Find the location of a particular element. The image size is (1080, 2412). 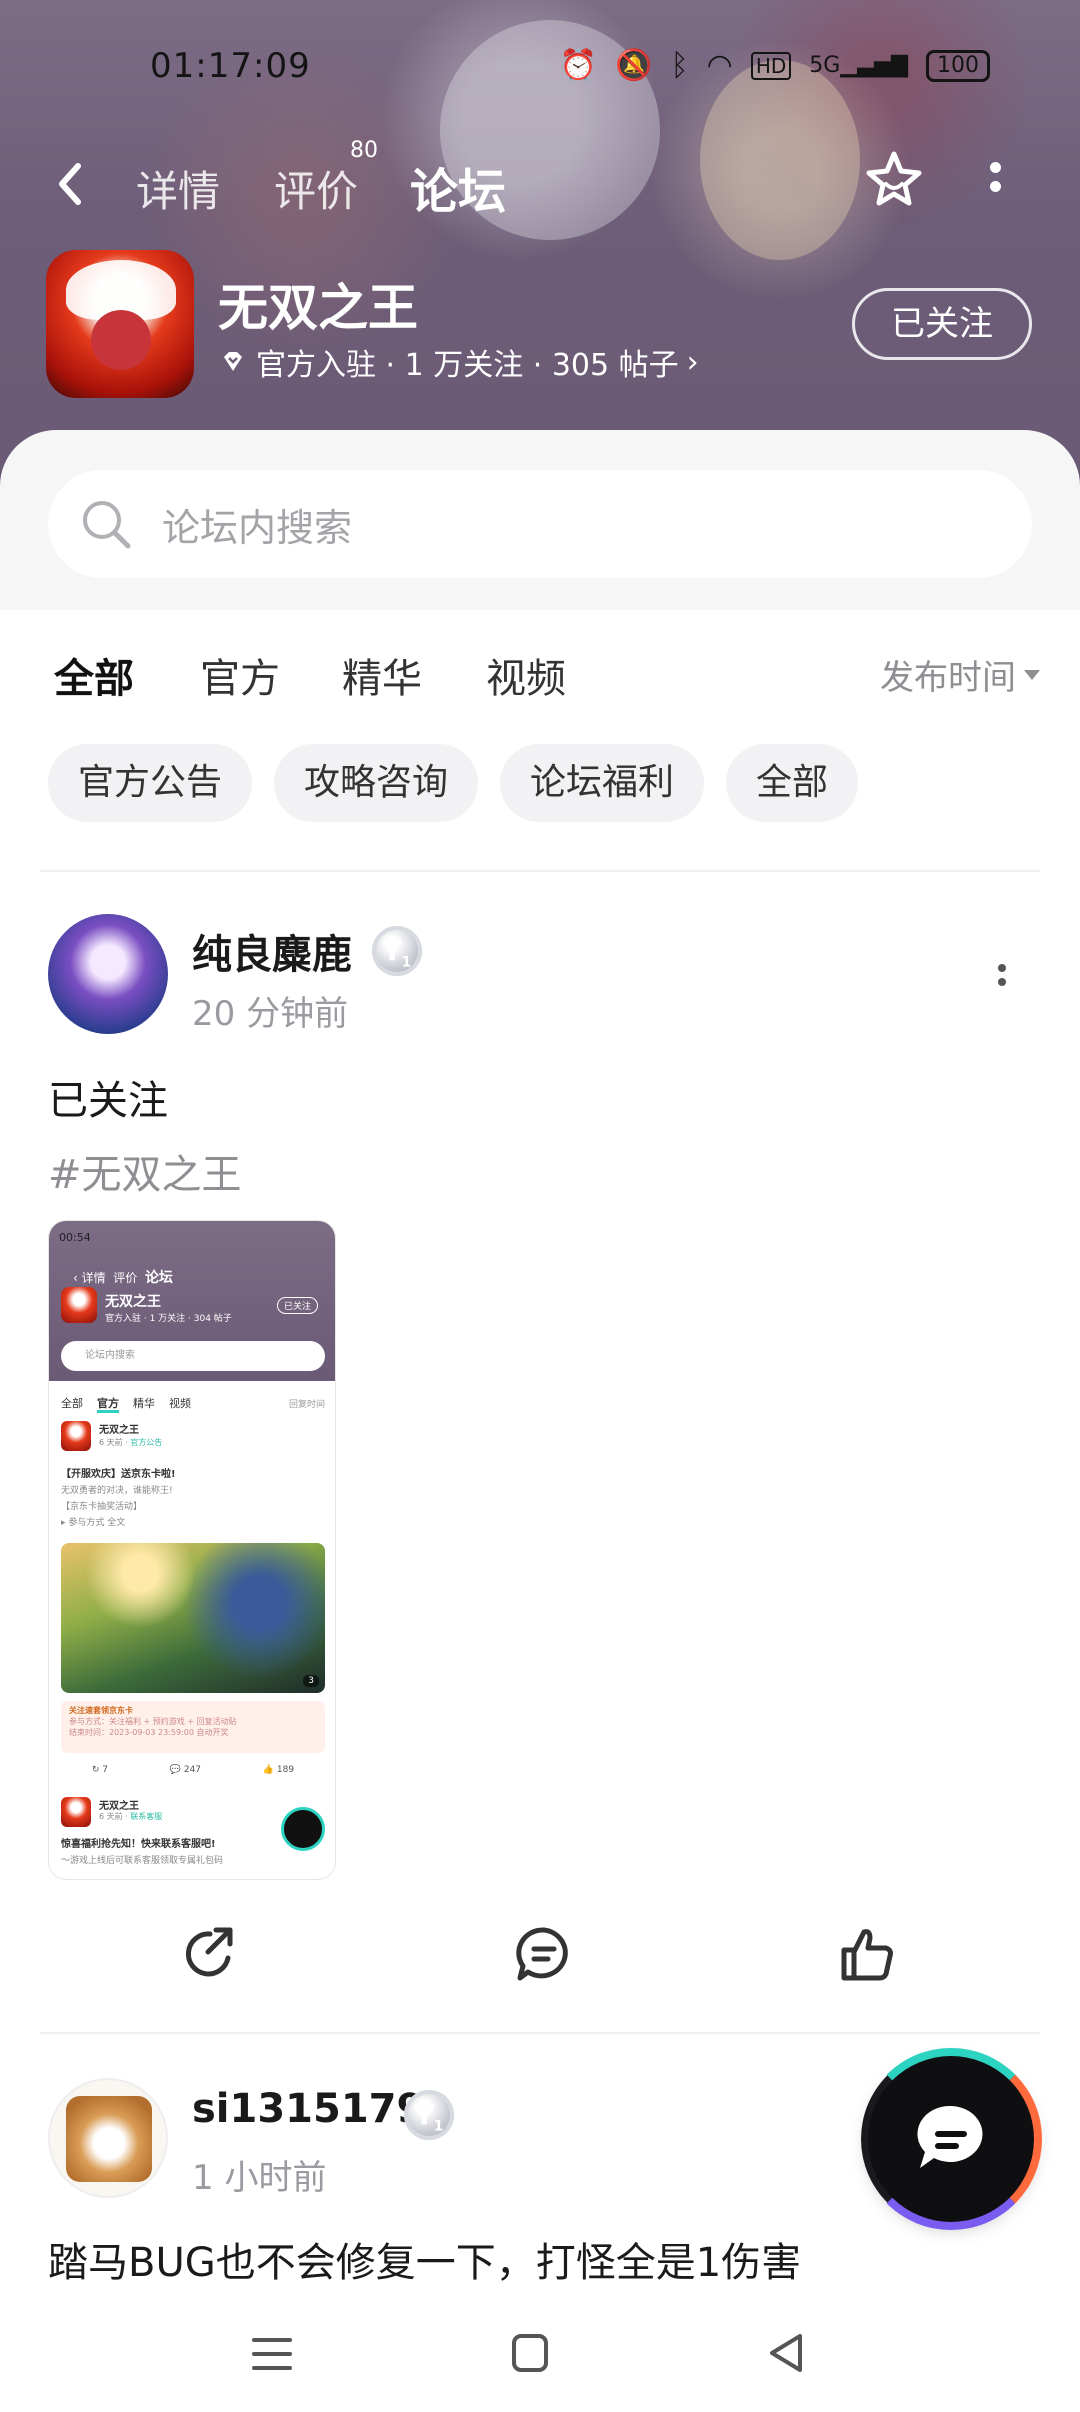

post-more-button is located at coordinates (1002, 978).